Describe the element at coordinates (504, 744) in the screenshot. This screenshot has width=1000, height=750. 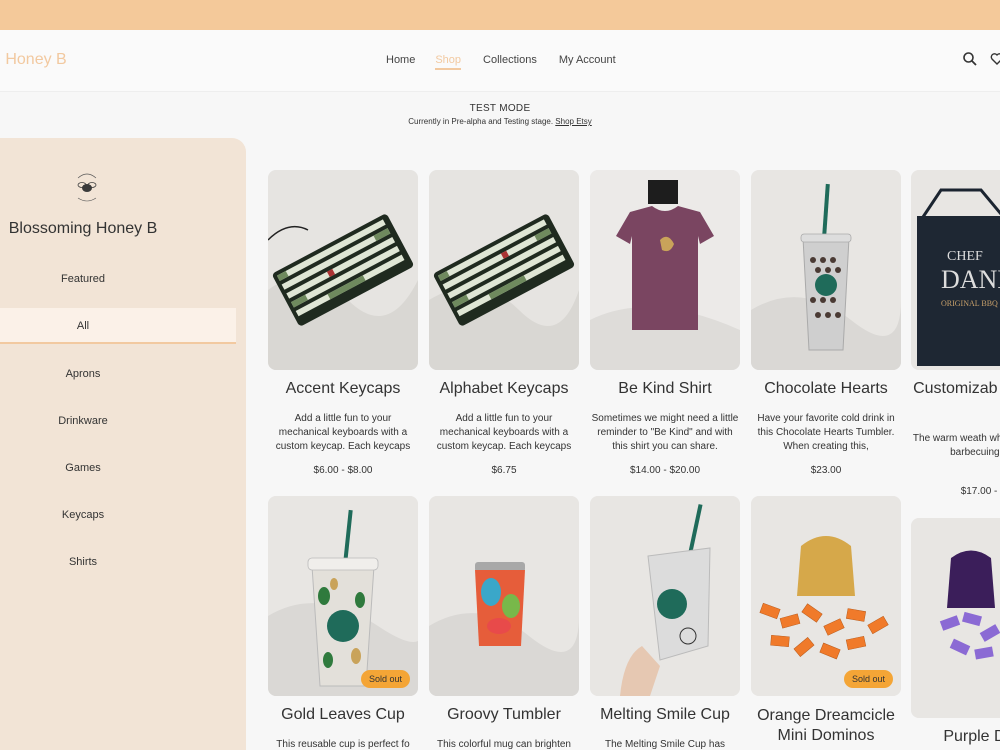
I see `product-description: This colorful mug can brighten` at that location.